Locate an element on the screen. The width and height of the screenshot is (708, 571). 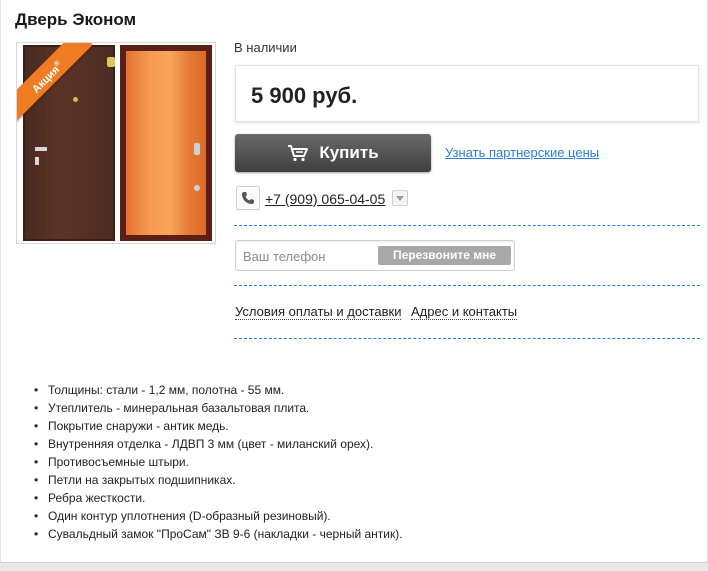
chevron-down-icon is located at coordinates (400, 198).